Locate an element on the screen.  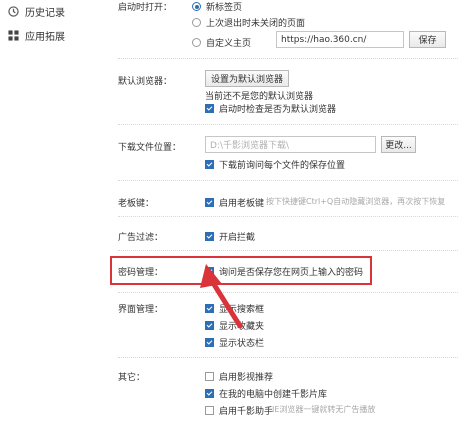
boss-key-hint: 按下快捷键Ctrl+Q自动隐藏浏览器，再次按下恢复 is located at coordinates (356, 201).